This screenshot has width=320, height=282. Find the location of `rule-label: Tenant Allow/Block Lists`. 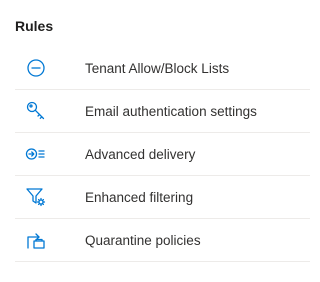

rule-label: Tenant Allow/Block Lists is located at coordinates (157, 68).